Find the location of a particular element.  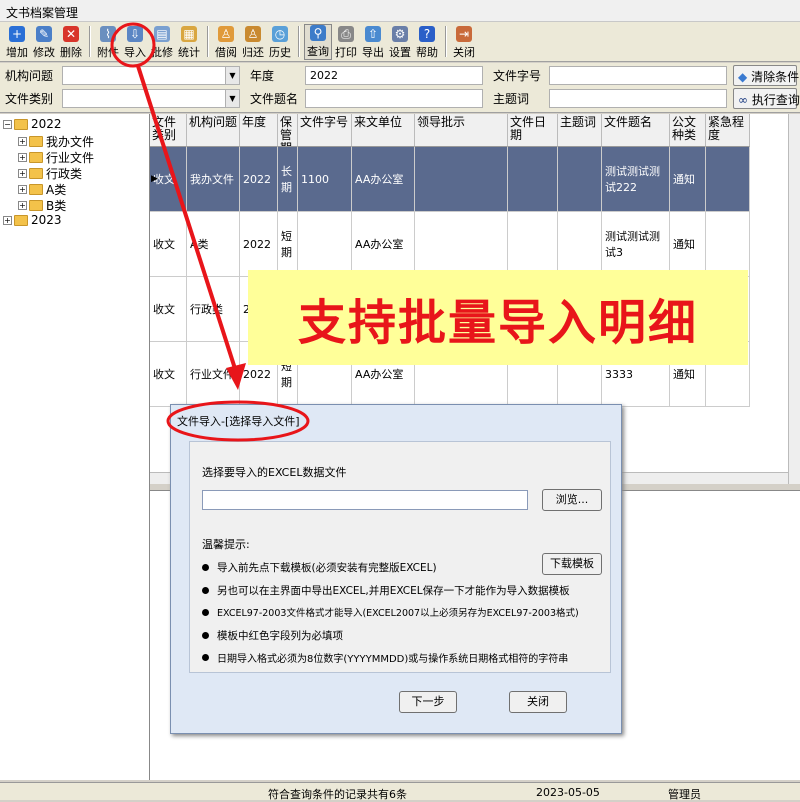

doctitle-field is located at coordinates (394, 98).